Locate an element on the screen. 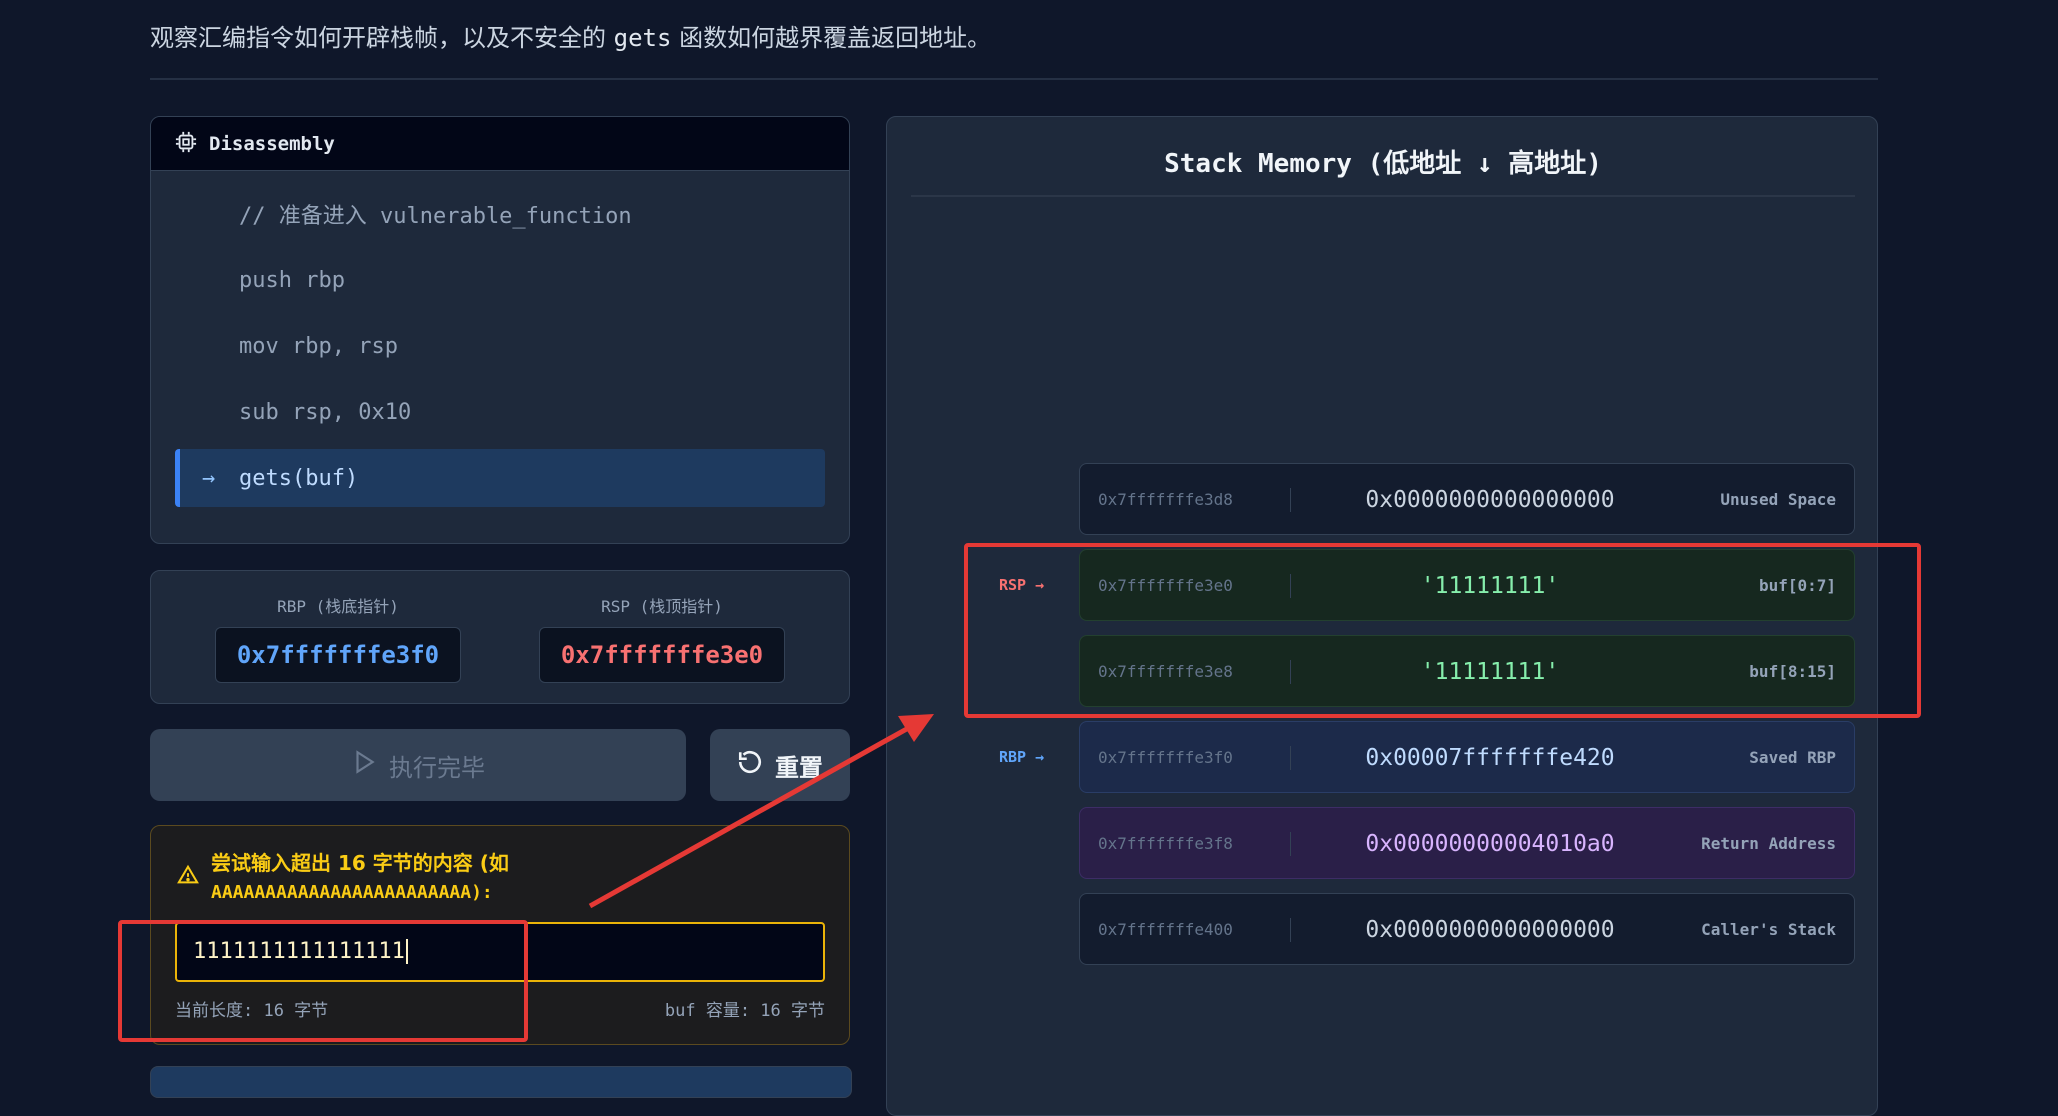 The height and width of the screenshot is (1116, 2058). annotation-arrow is located at coordinates (761, 811).